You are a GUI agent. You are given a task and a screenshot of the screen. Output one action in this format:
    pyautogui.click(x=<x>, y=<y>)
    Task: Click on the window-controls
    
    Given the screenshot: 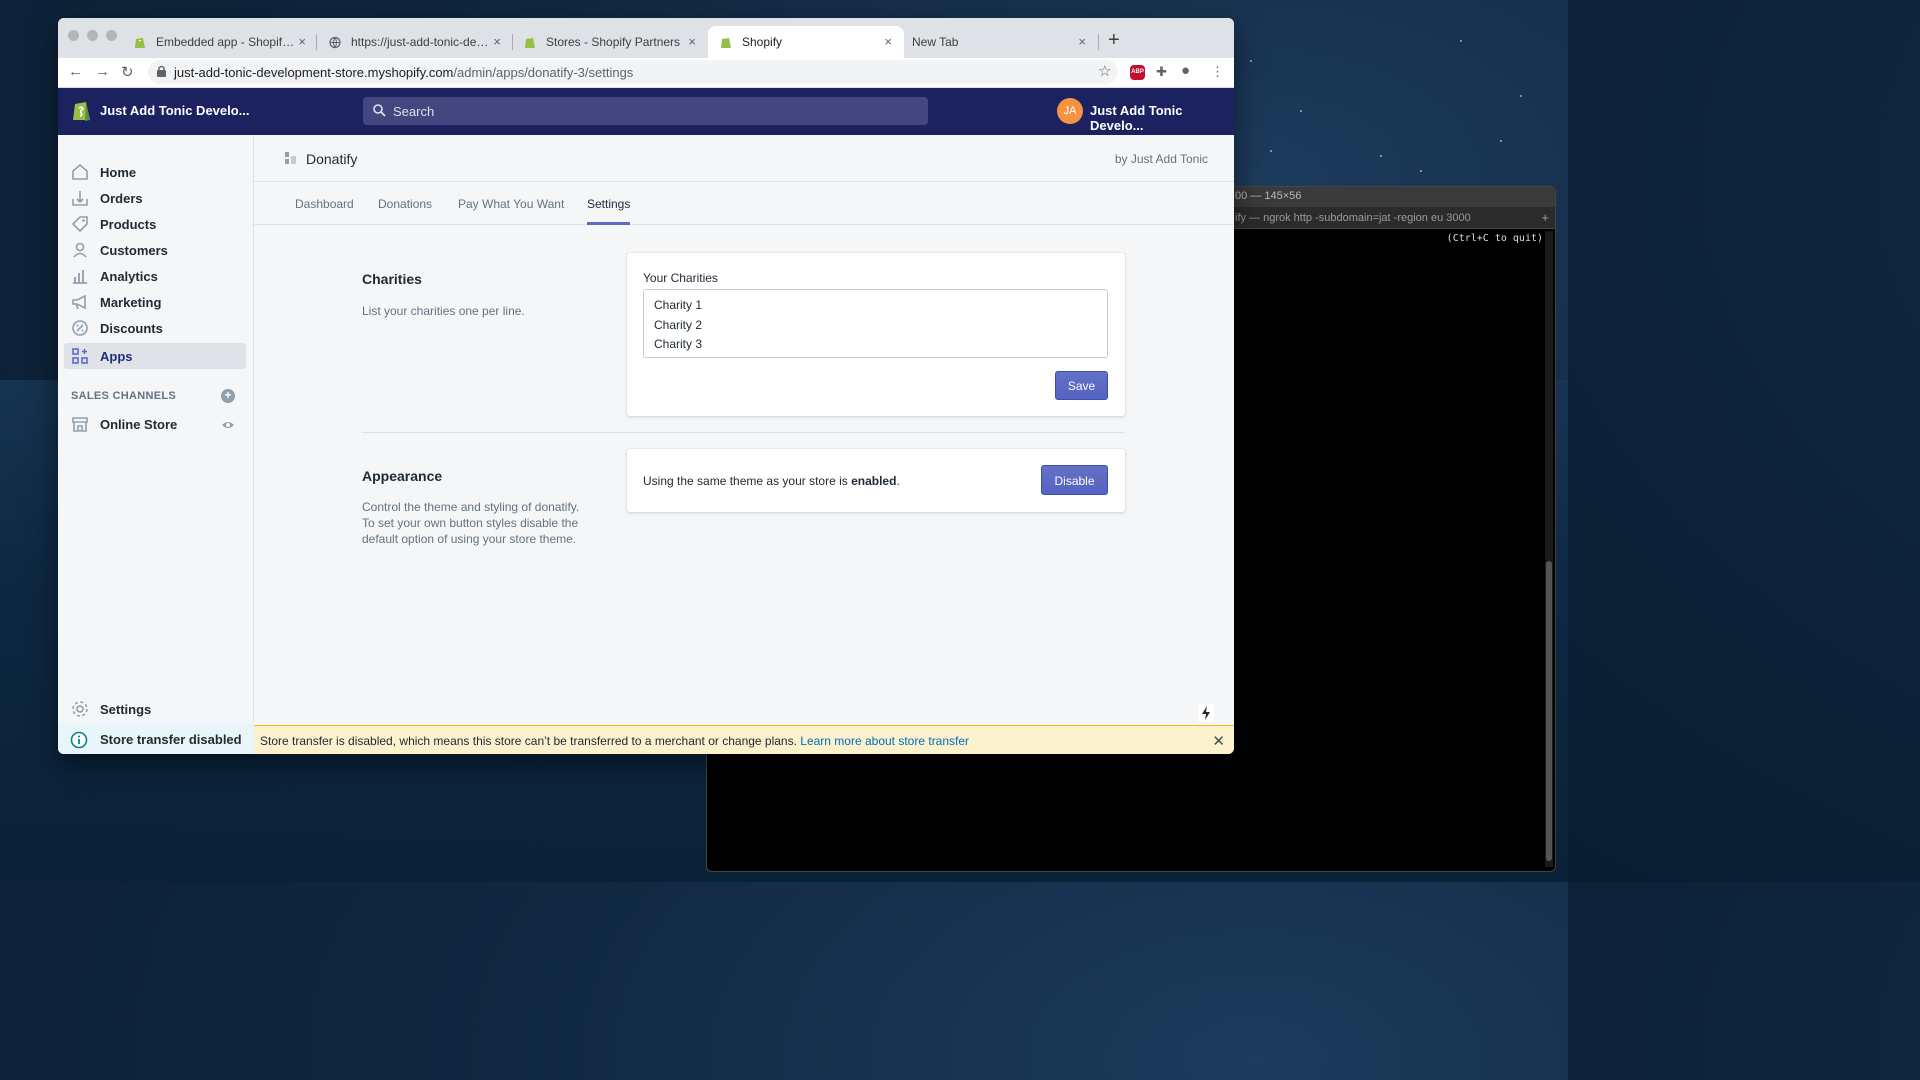 What is the action you would take?
    pyautogui.click(x=92, y=35)
    